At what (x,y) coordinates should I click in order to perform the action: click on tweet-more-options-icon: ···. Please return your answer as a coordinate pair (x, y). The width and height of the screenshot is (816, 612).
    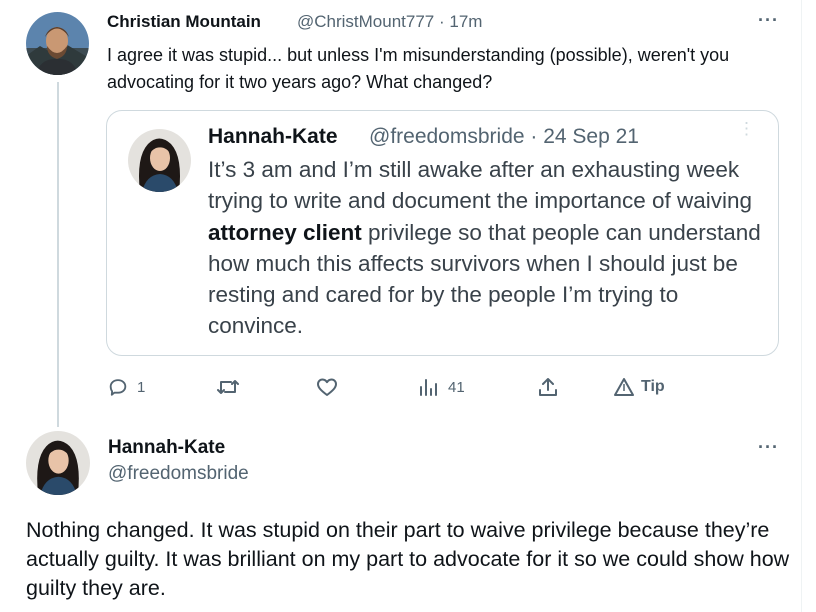
    Looking at the image, I should click on (768, 20).